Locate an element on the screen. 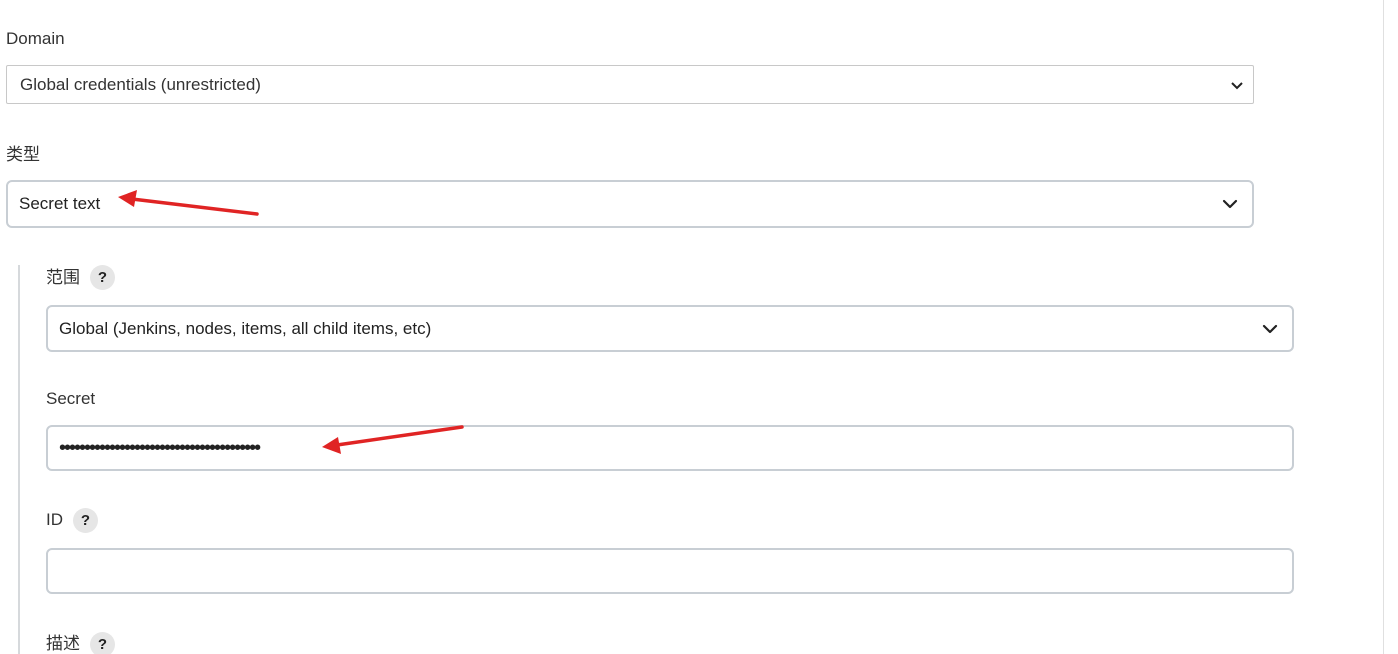  secret-label: Secret is located at coordinates (71, 398).